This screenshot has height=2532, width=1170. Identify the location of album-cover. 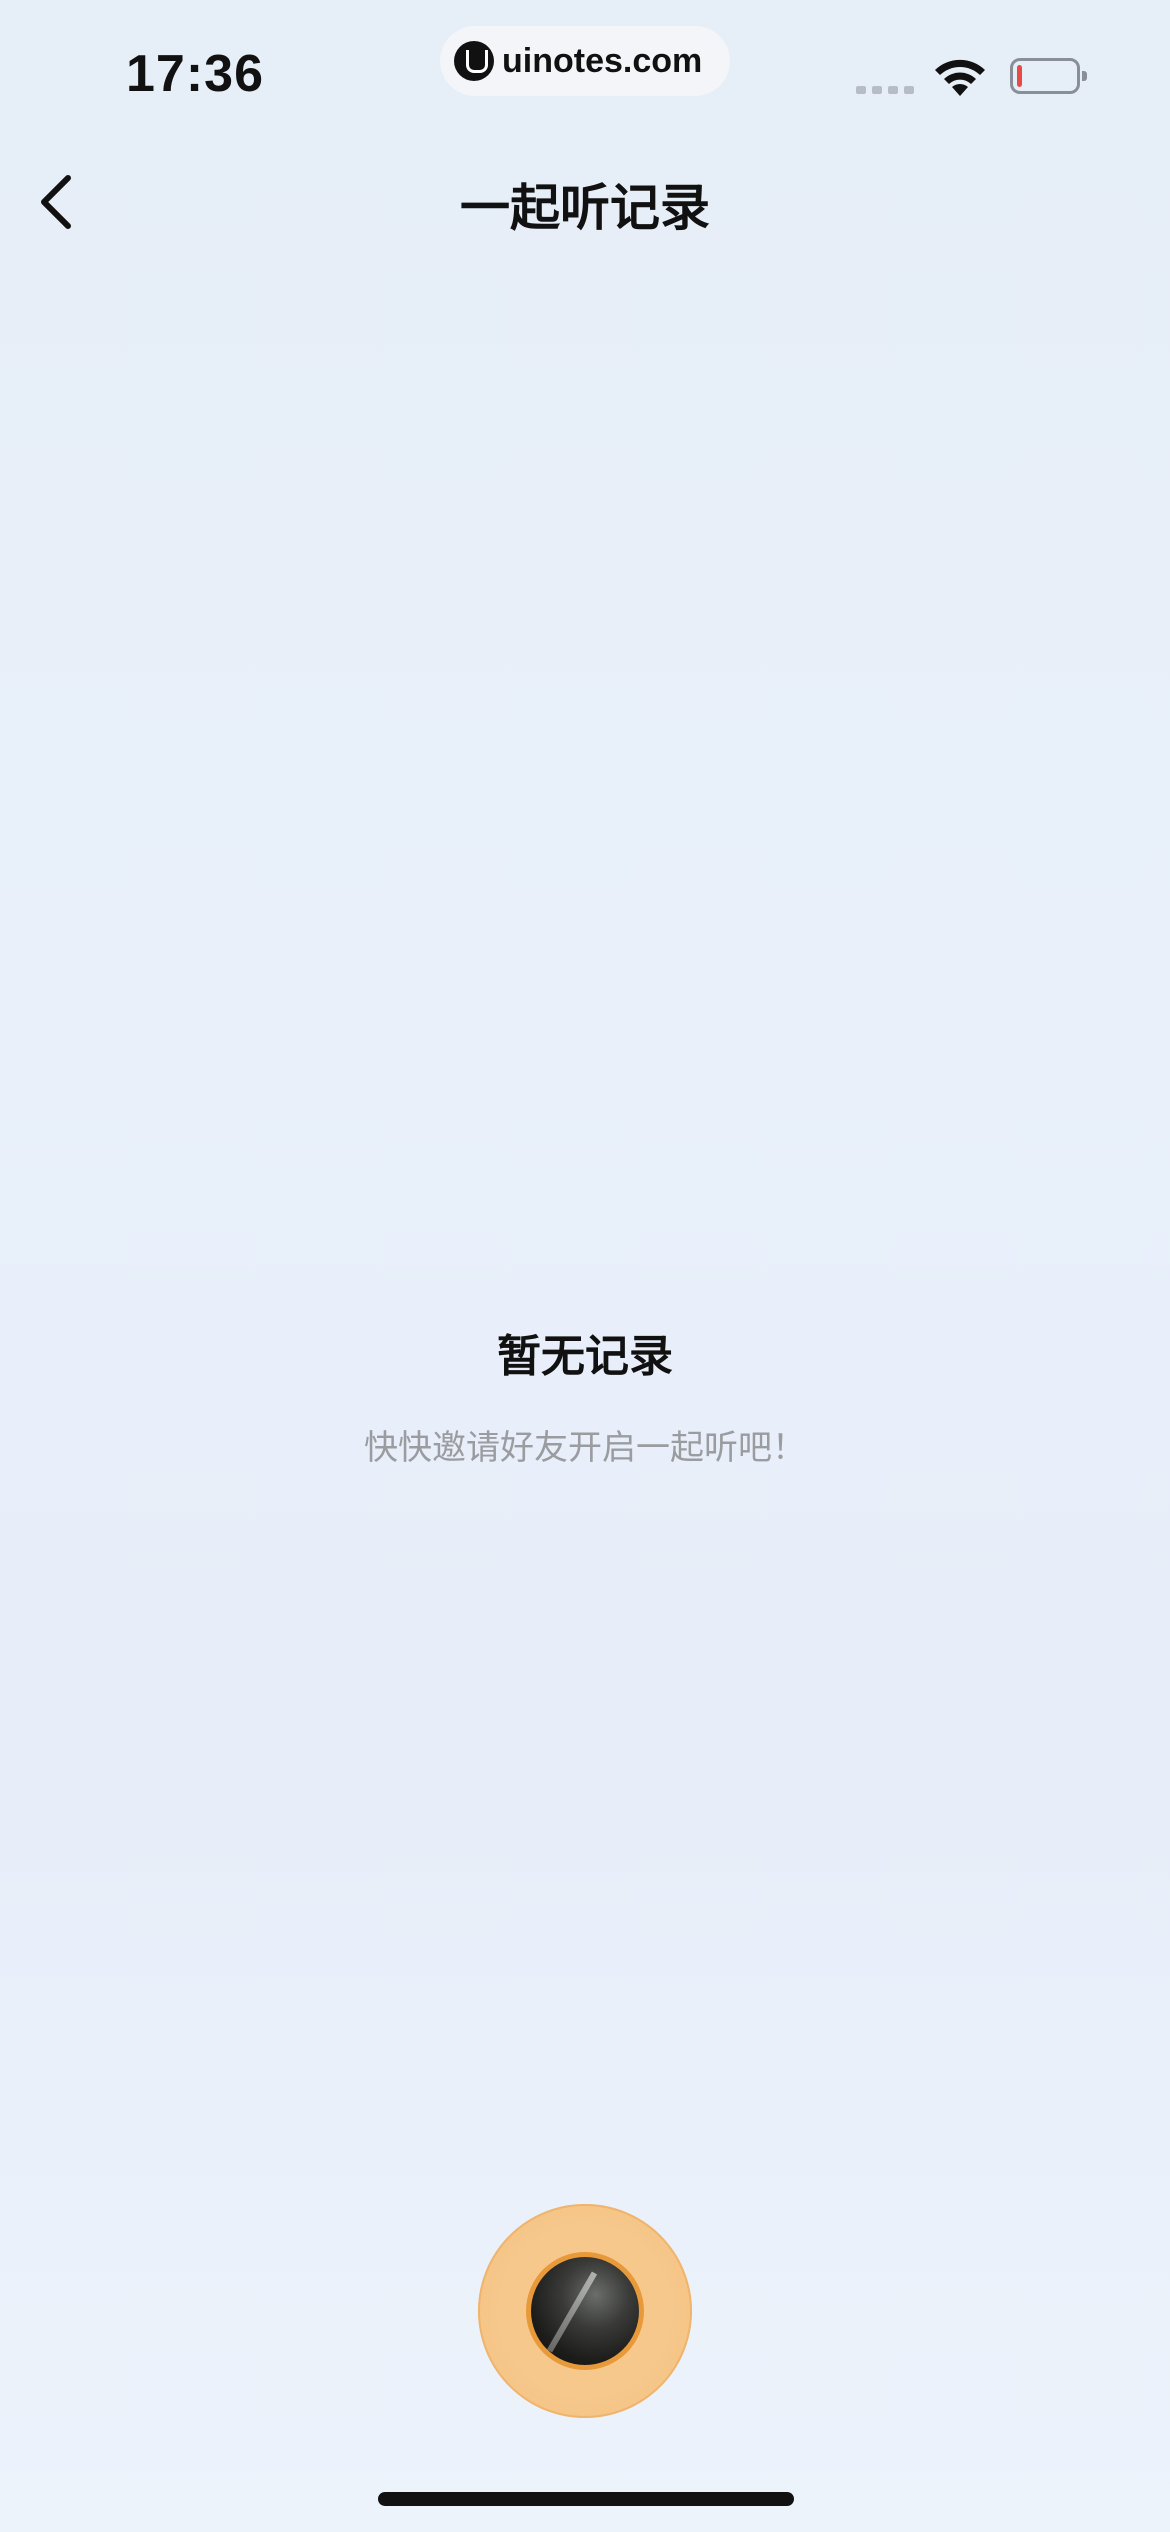
(585, 2311).